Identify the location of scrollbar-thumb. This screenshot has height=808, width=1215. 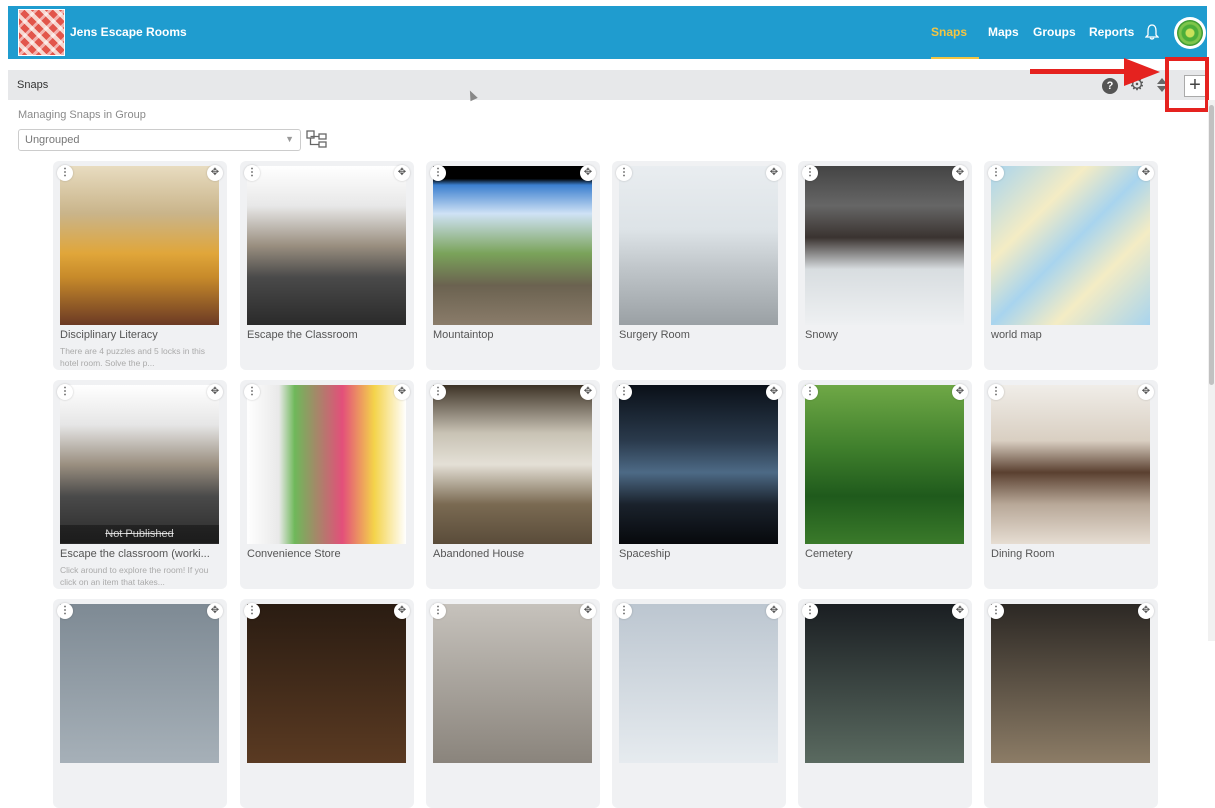
(1211, 245).